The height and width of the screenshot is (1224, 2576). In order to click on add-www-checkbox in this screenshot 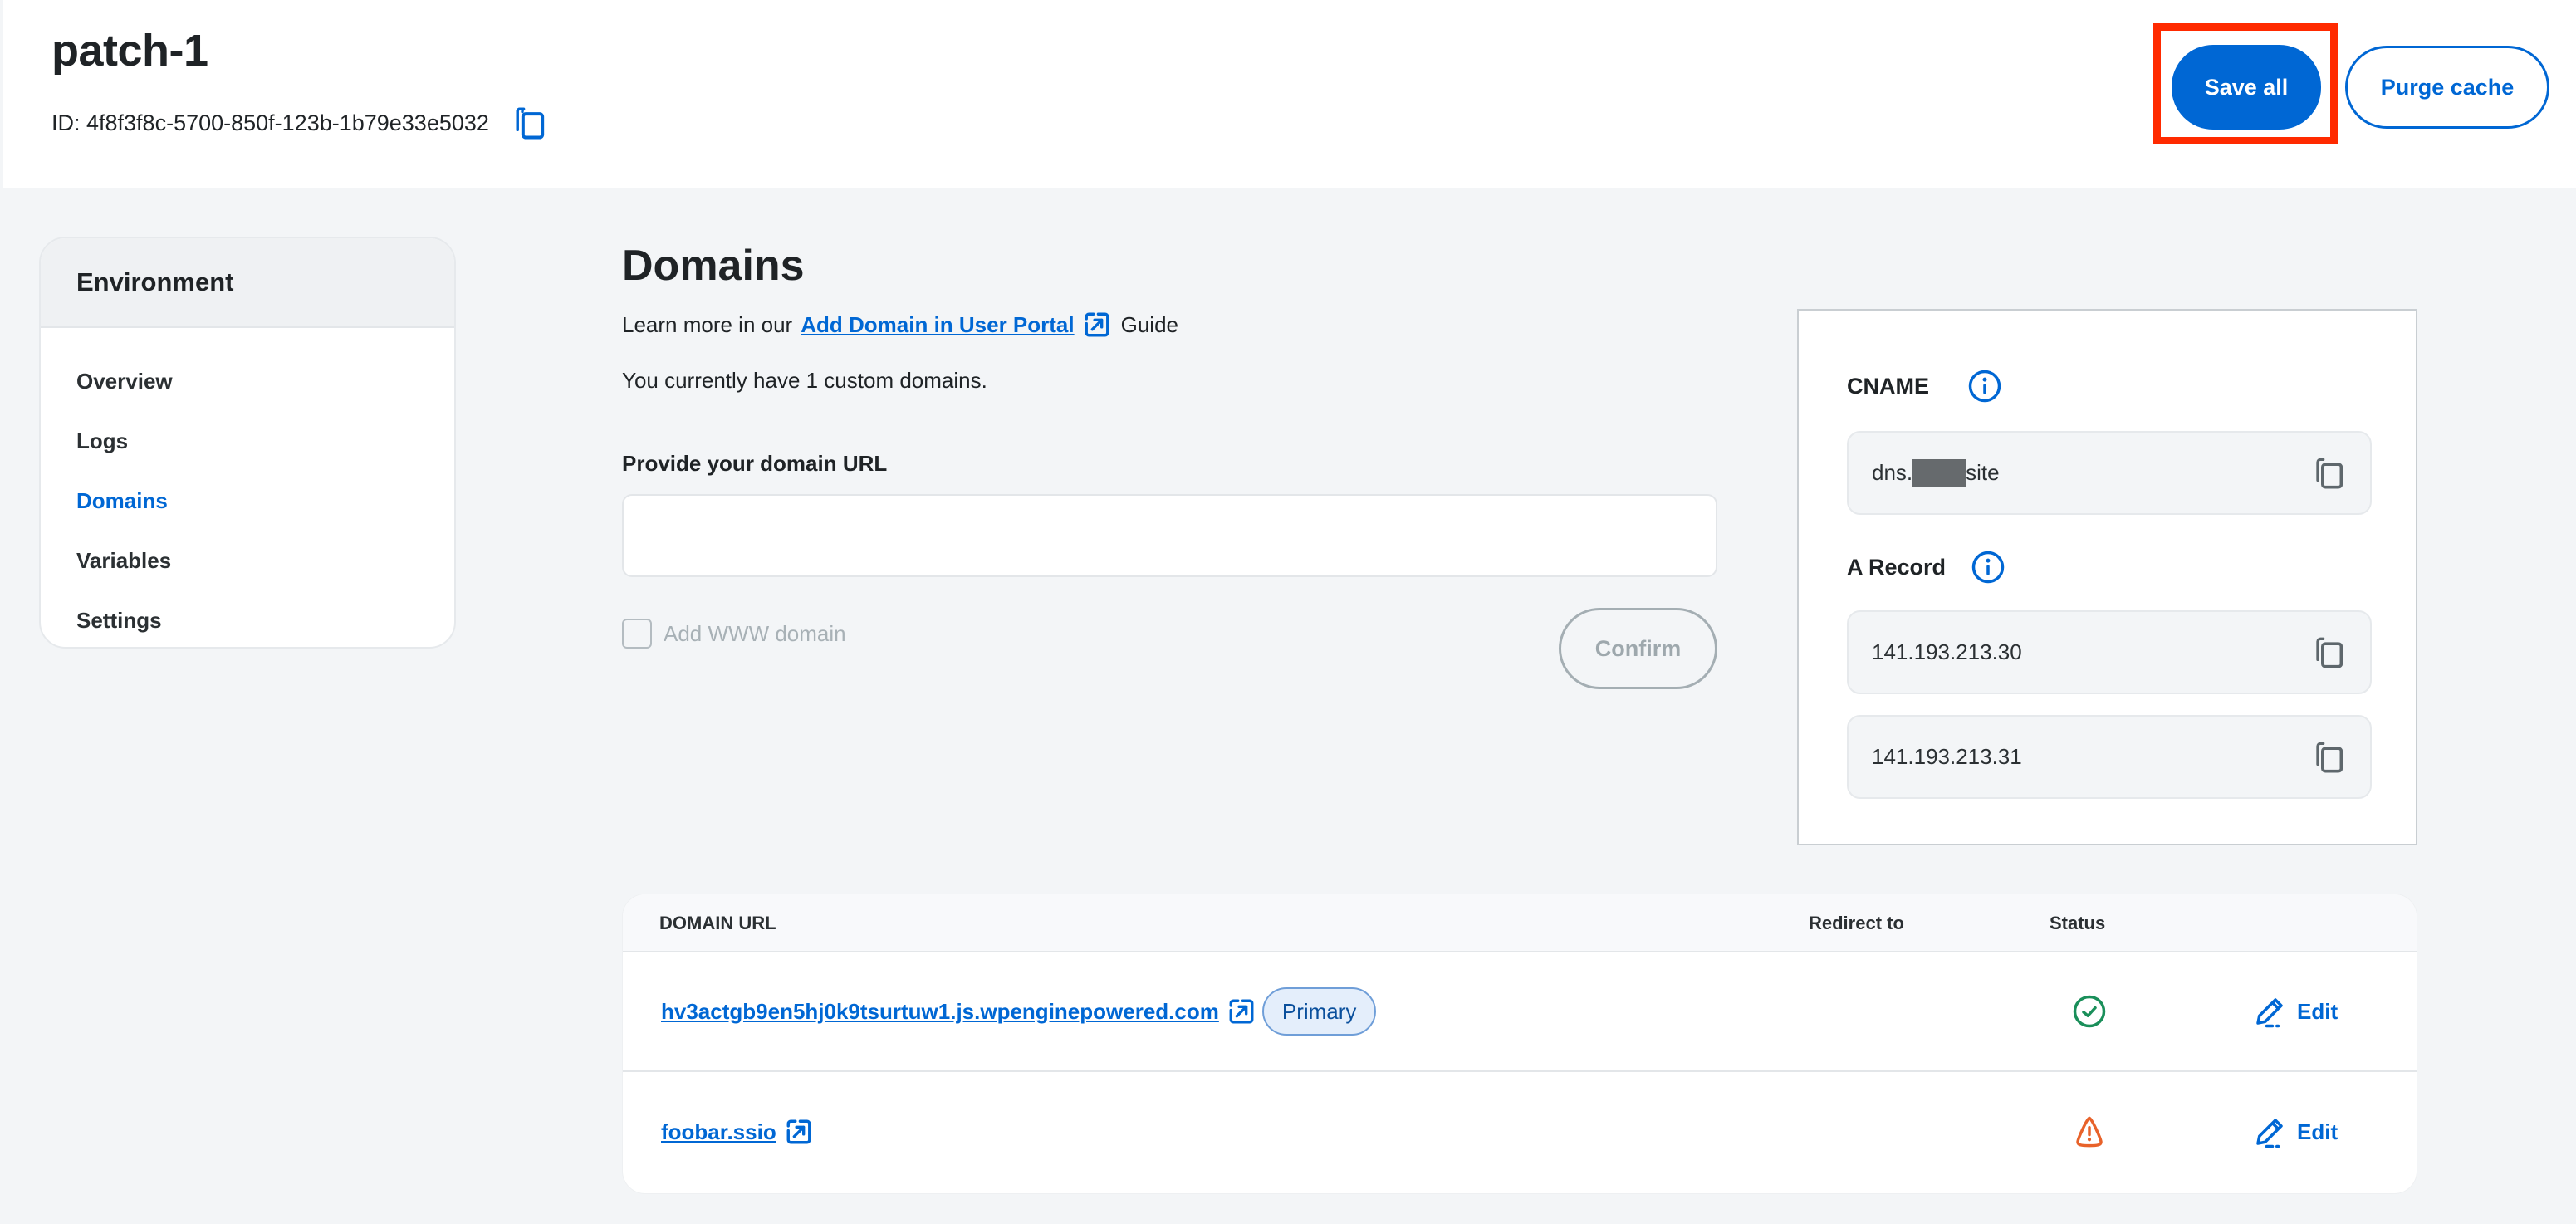, I will do `click(637, 634)`.